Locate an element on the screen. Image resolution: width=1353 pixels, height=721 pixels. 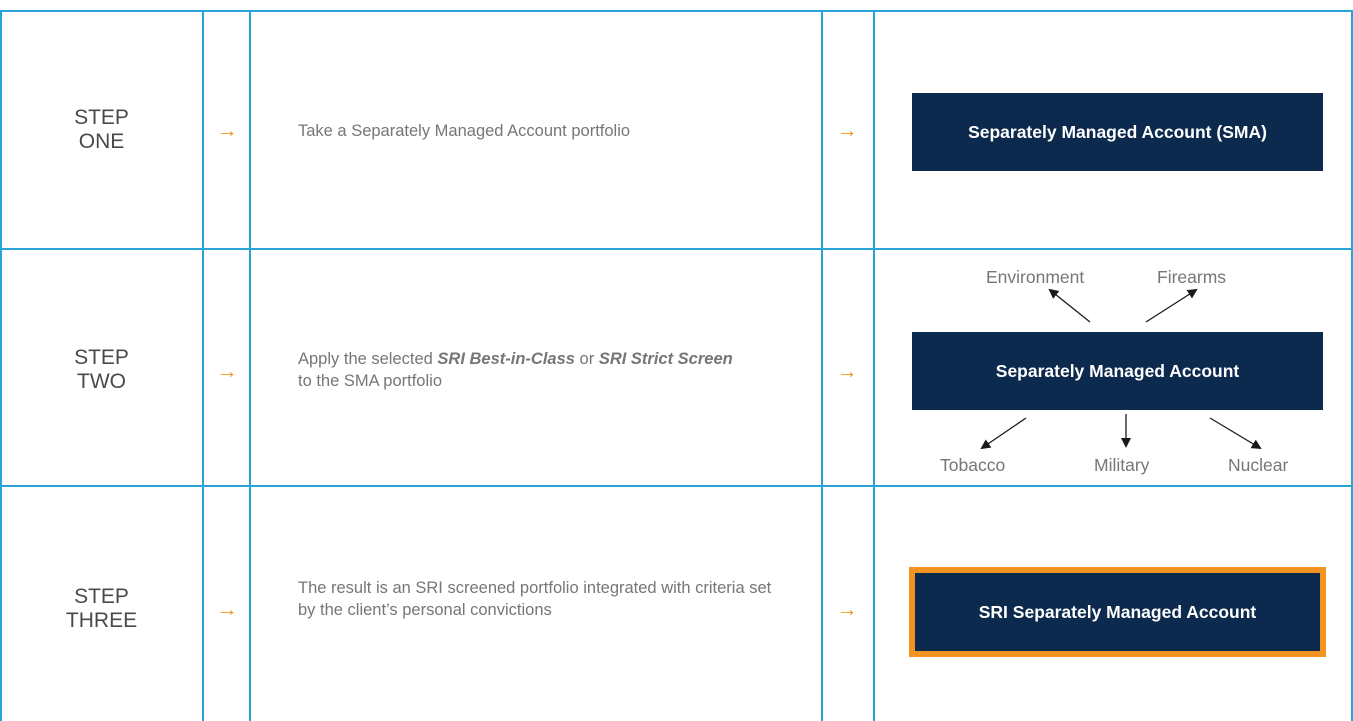
step-two-label: STEP TWO is located at coordinates (101, 370).